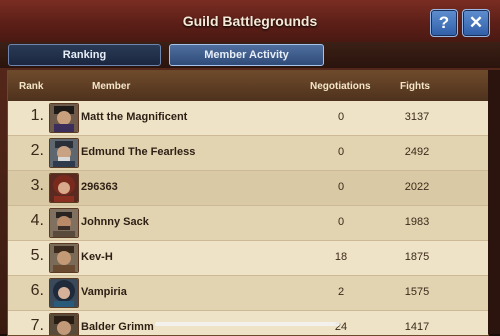  Describe the element at coordinates (248, 258) in the screenshot. I see `table-row: 5. Kev-H 18 1875` at that location.